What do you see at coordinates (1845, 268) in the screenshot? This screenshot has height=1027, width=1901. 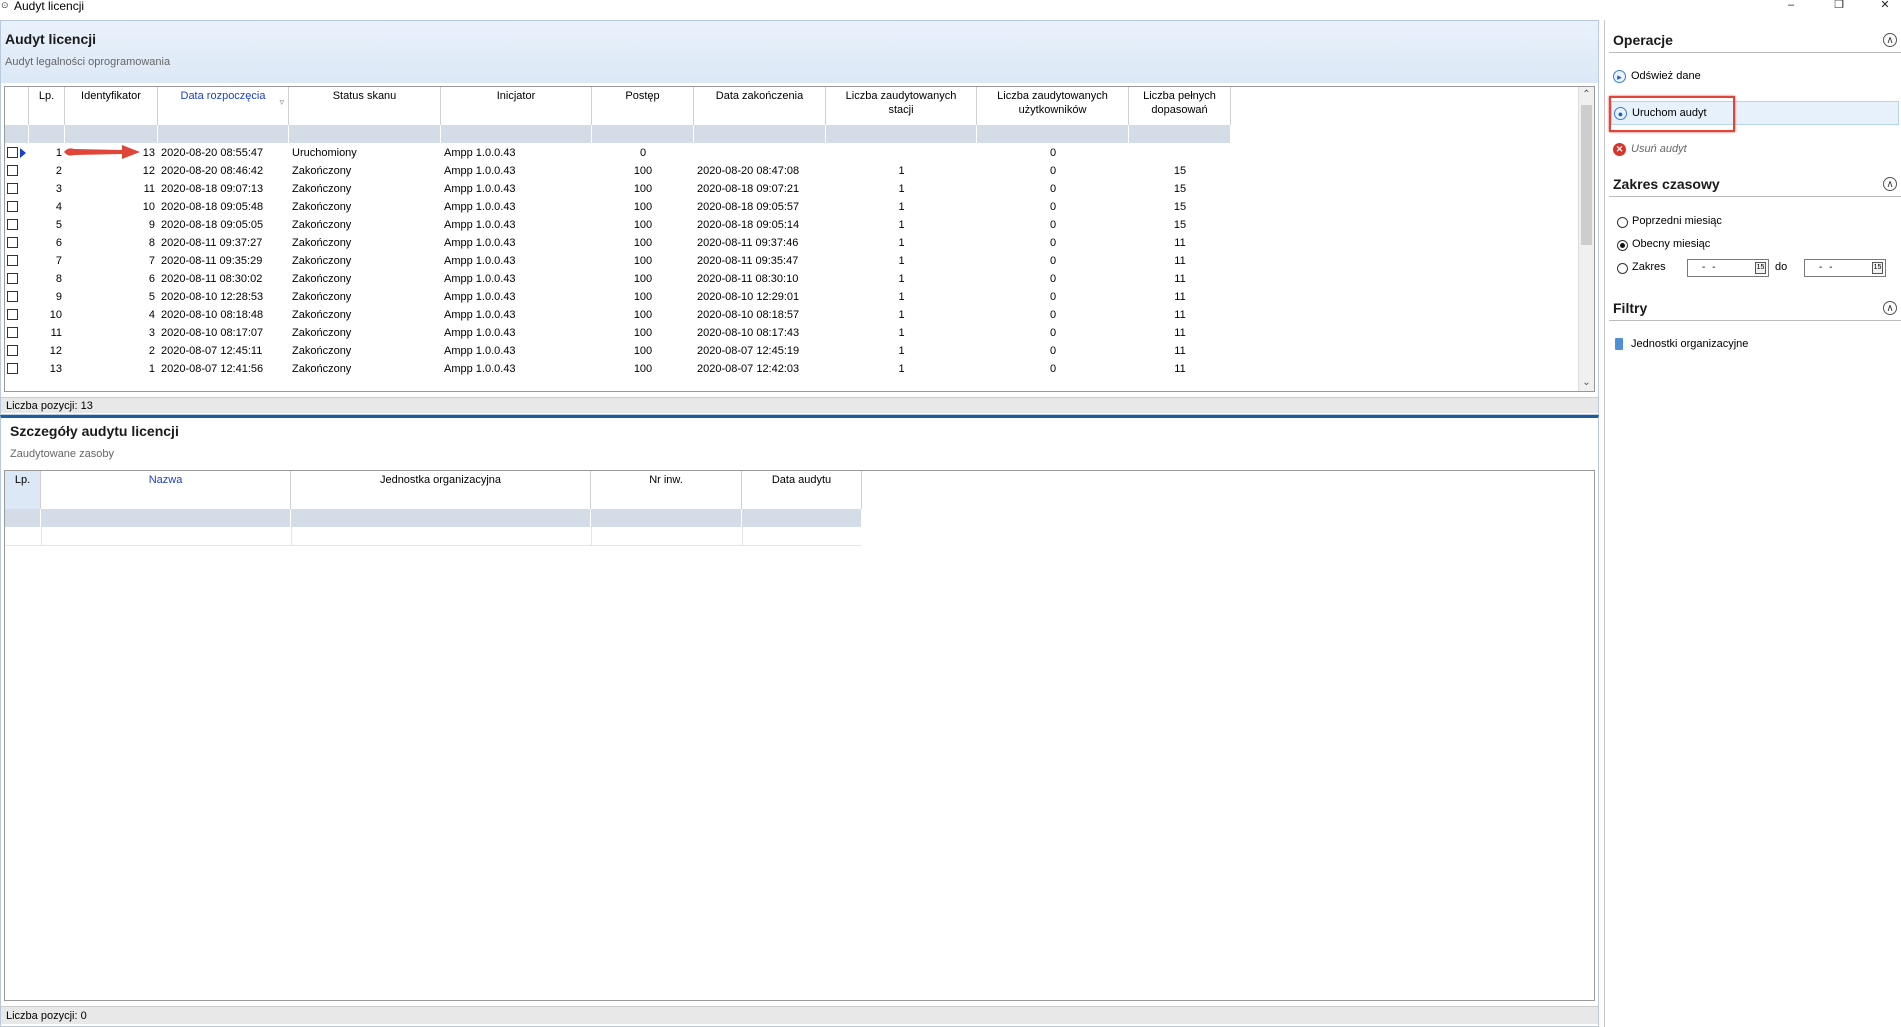 I see `date-to-field: - - 15` at bounding box center [1845, 268].